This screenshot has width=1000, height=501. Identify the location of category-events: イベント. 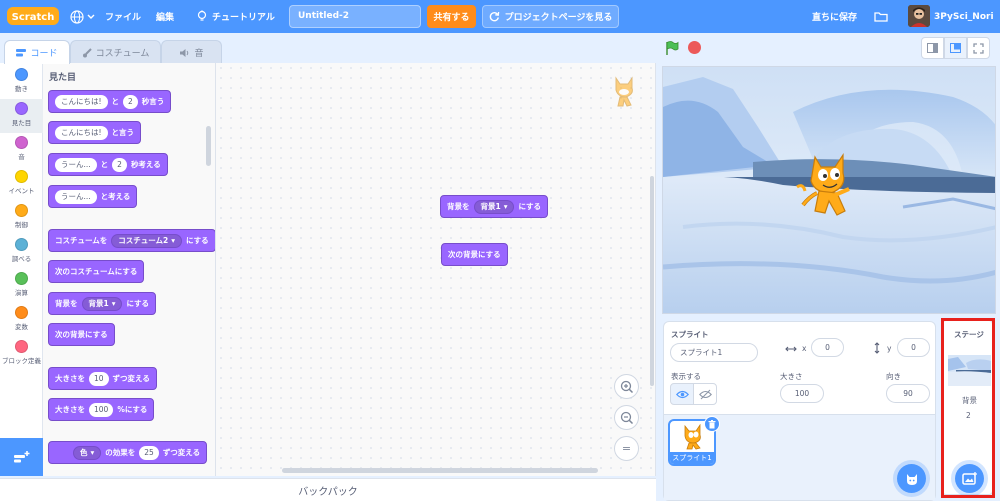
(21, 184).